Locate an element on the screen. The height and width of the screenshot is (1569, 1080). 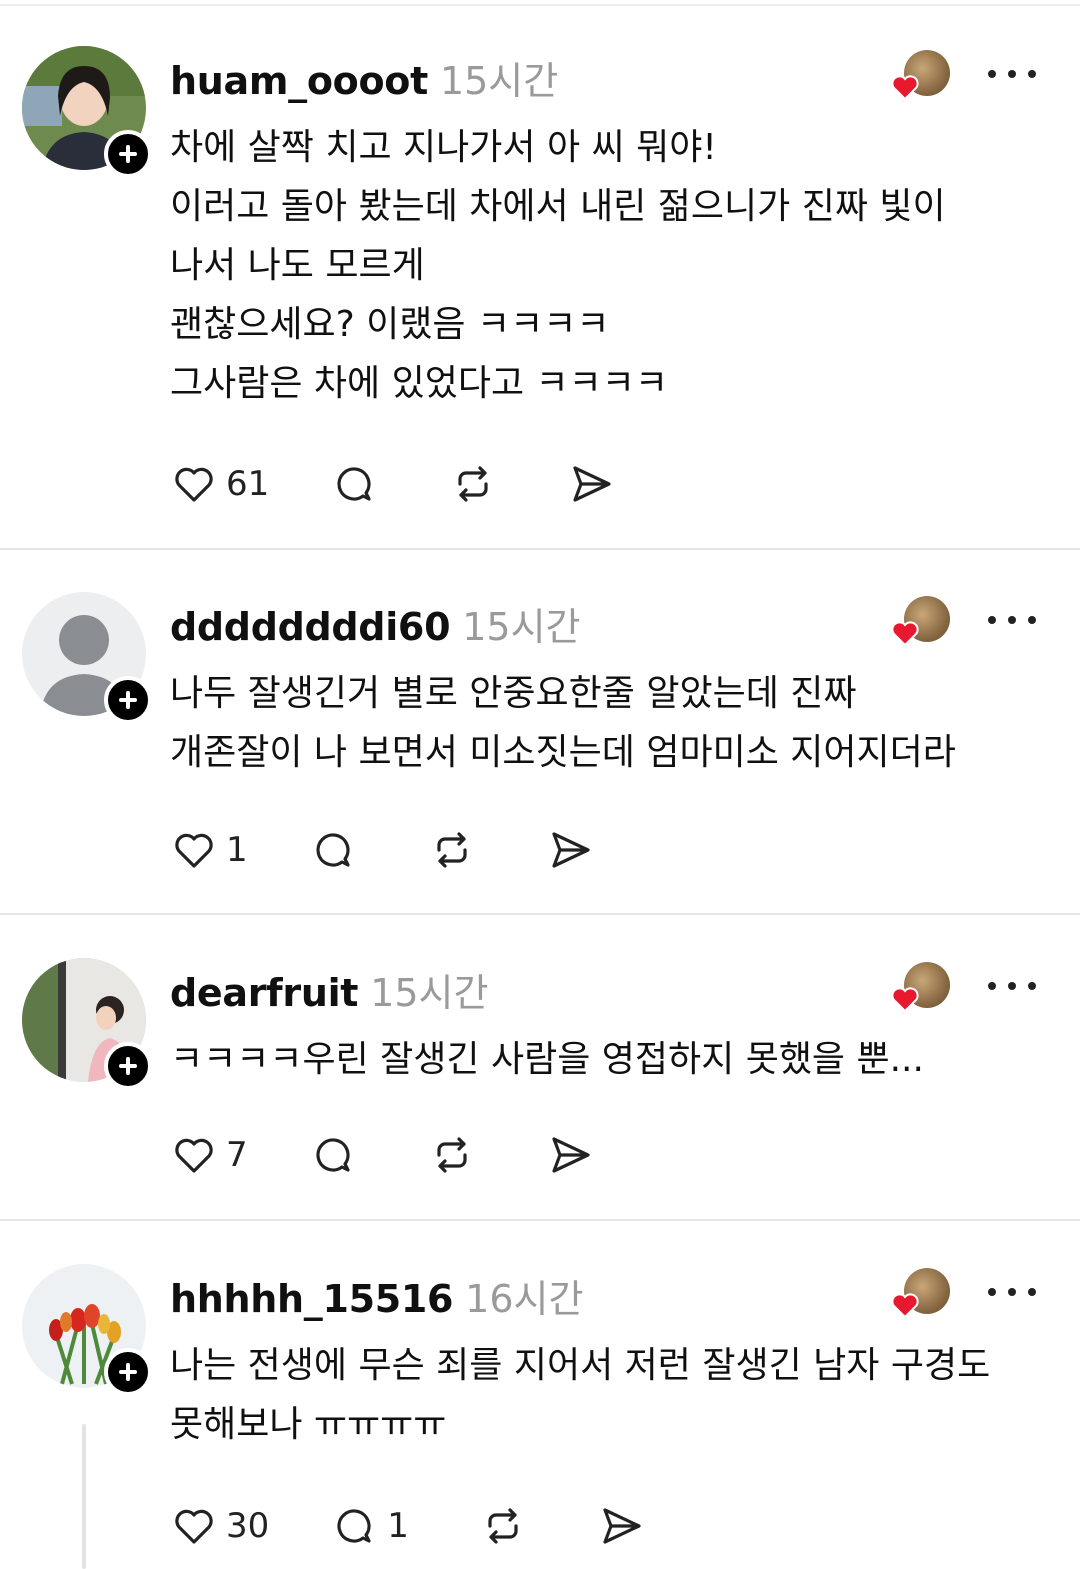
top-divider is located at coordinates (540, 5).